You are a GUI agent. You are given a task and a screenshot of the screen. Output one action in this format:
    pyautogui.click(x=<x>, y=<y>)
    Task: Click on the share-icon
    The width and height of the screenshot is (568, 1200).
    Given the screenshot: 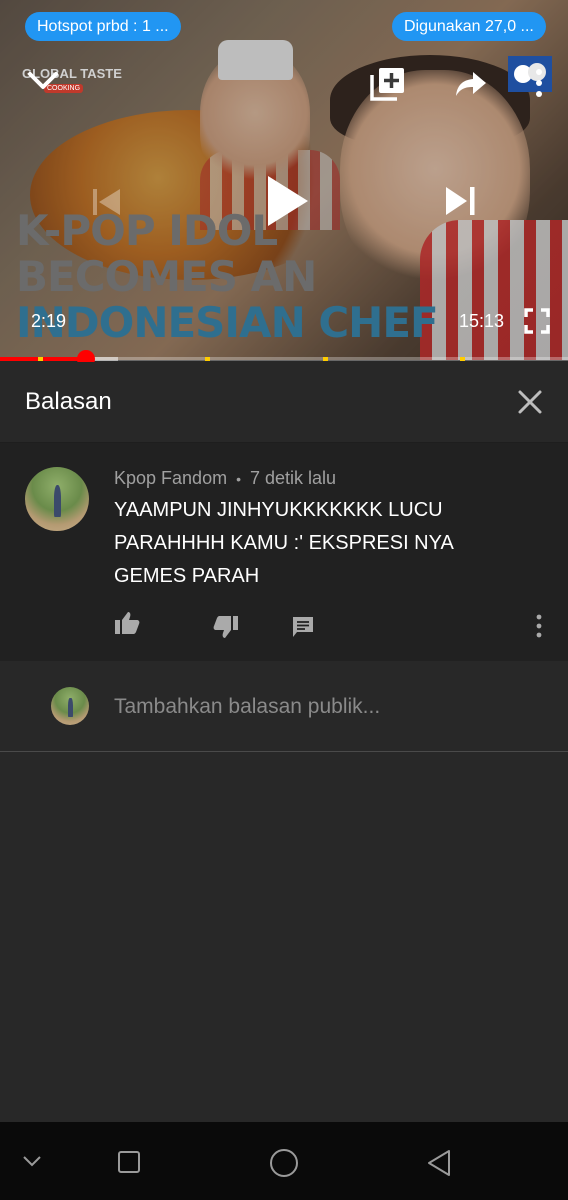 What is the action you would take?
    pyautogui.click(x=471, y=84)
    